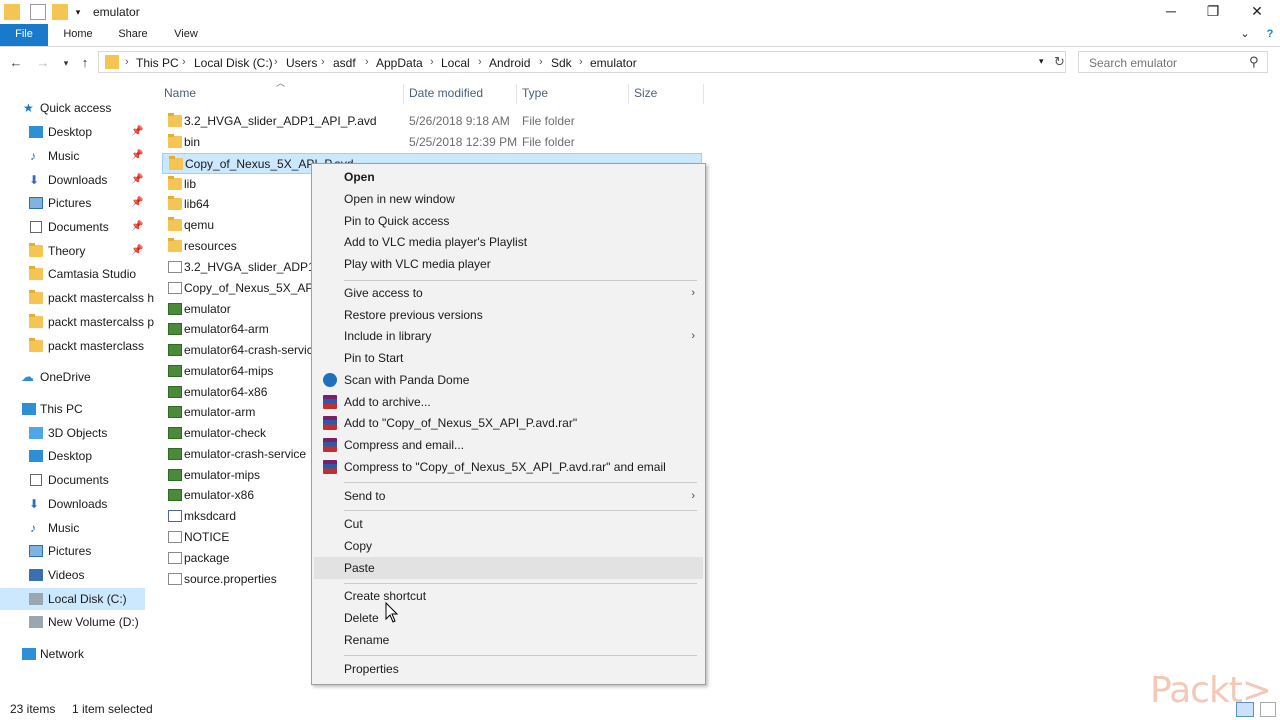 Image resolution: width=1280 pixels, height=720 pixels. Describe the element at coordinates (508, 177) in the screenshot. I see `menu-item-open: Open` at that location.